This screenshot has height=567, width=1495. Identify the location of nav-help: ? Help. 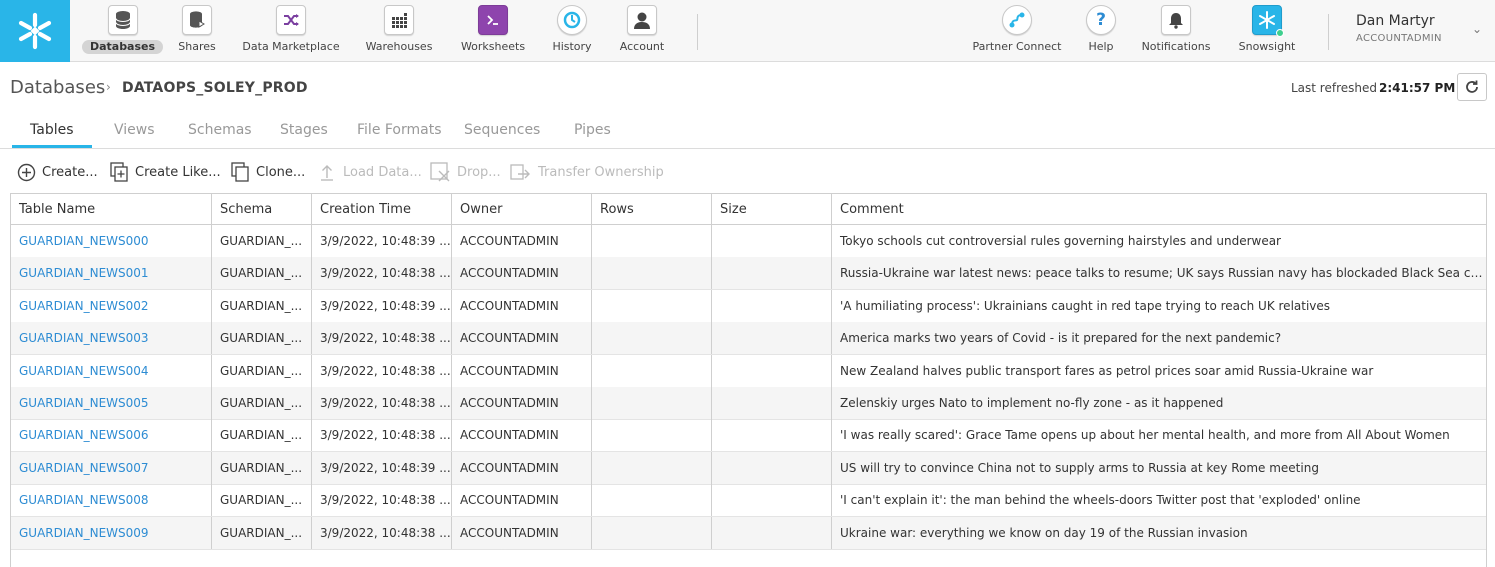
(1101, 31).